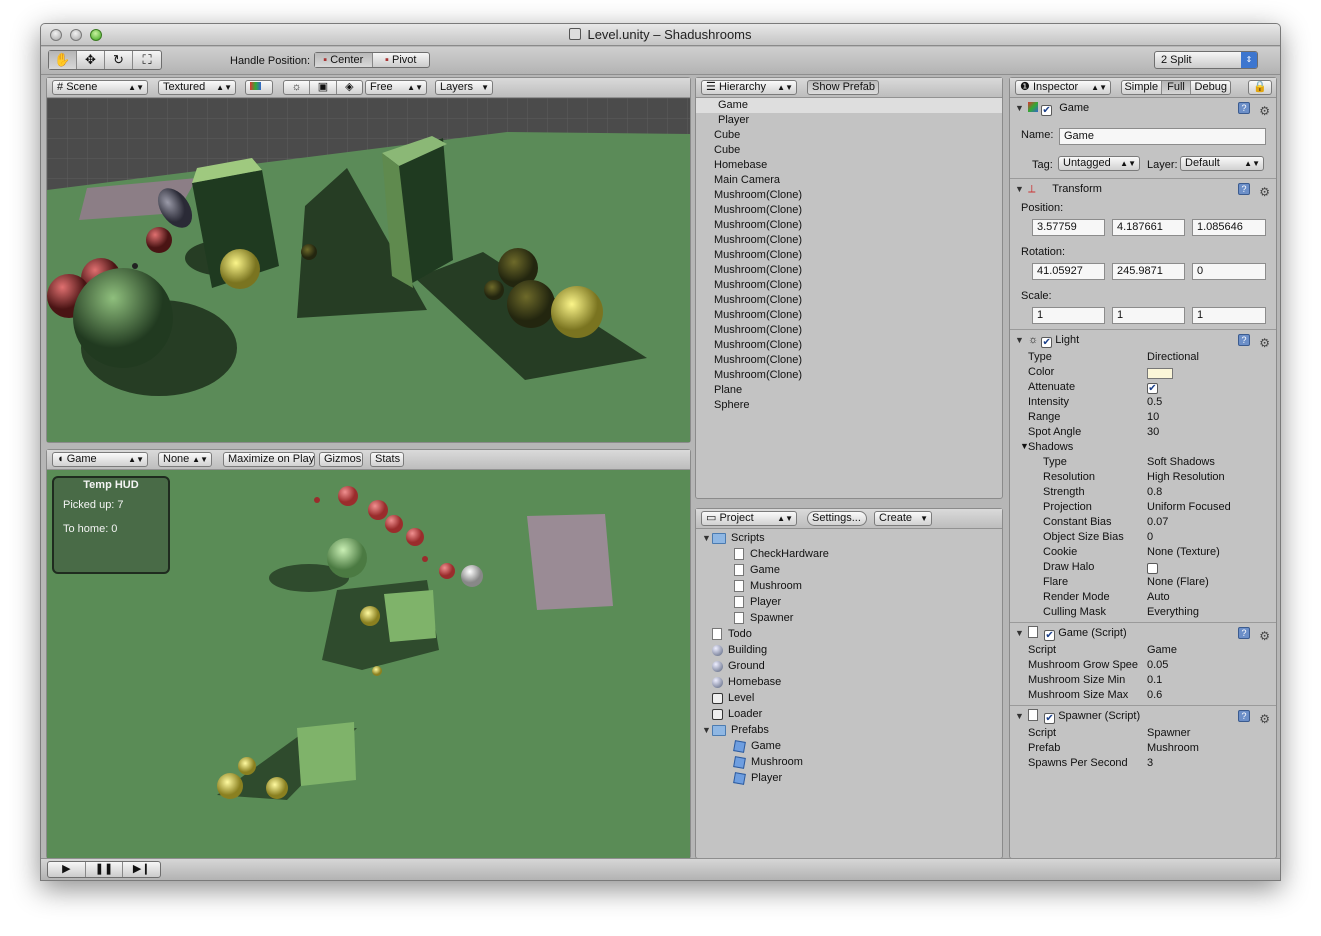 The image size is (1321, 936). Describe the element at coordinates (1148, 271) in the screenshot. I see `rotation-y-field: 245.9871` at that location.